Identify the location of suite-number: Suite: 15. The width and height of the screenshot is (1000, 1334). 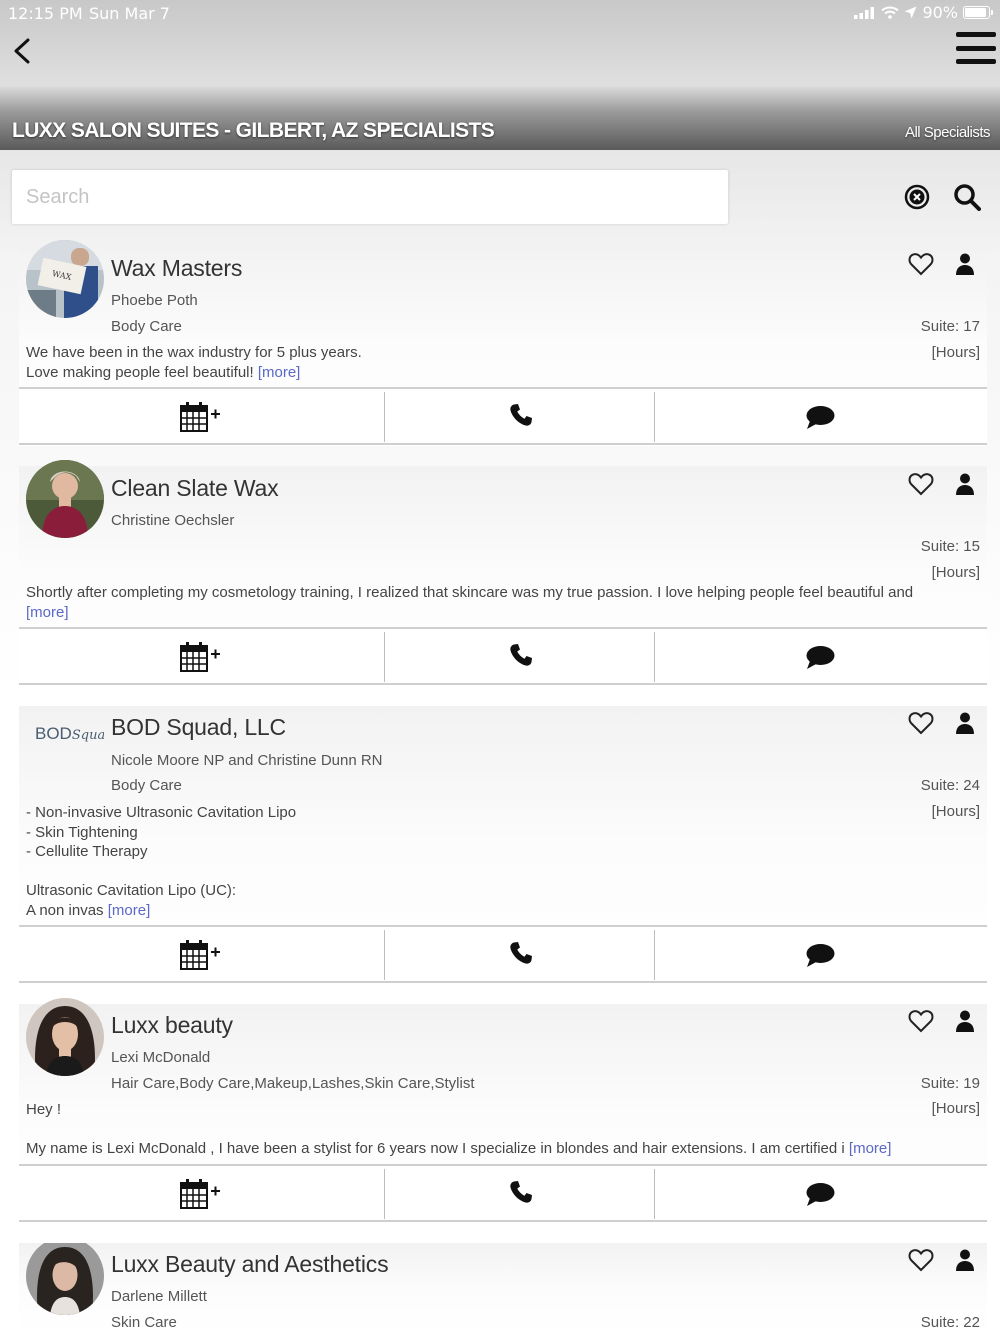
(950, 546).